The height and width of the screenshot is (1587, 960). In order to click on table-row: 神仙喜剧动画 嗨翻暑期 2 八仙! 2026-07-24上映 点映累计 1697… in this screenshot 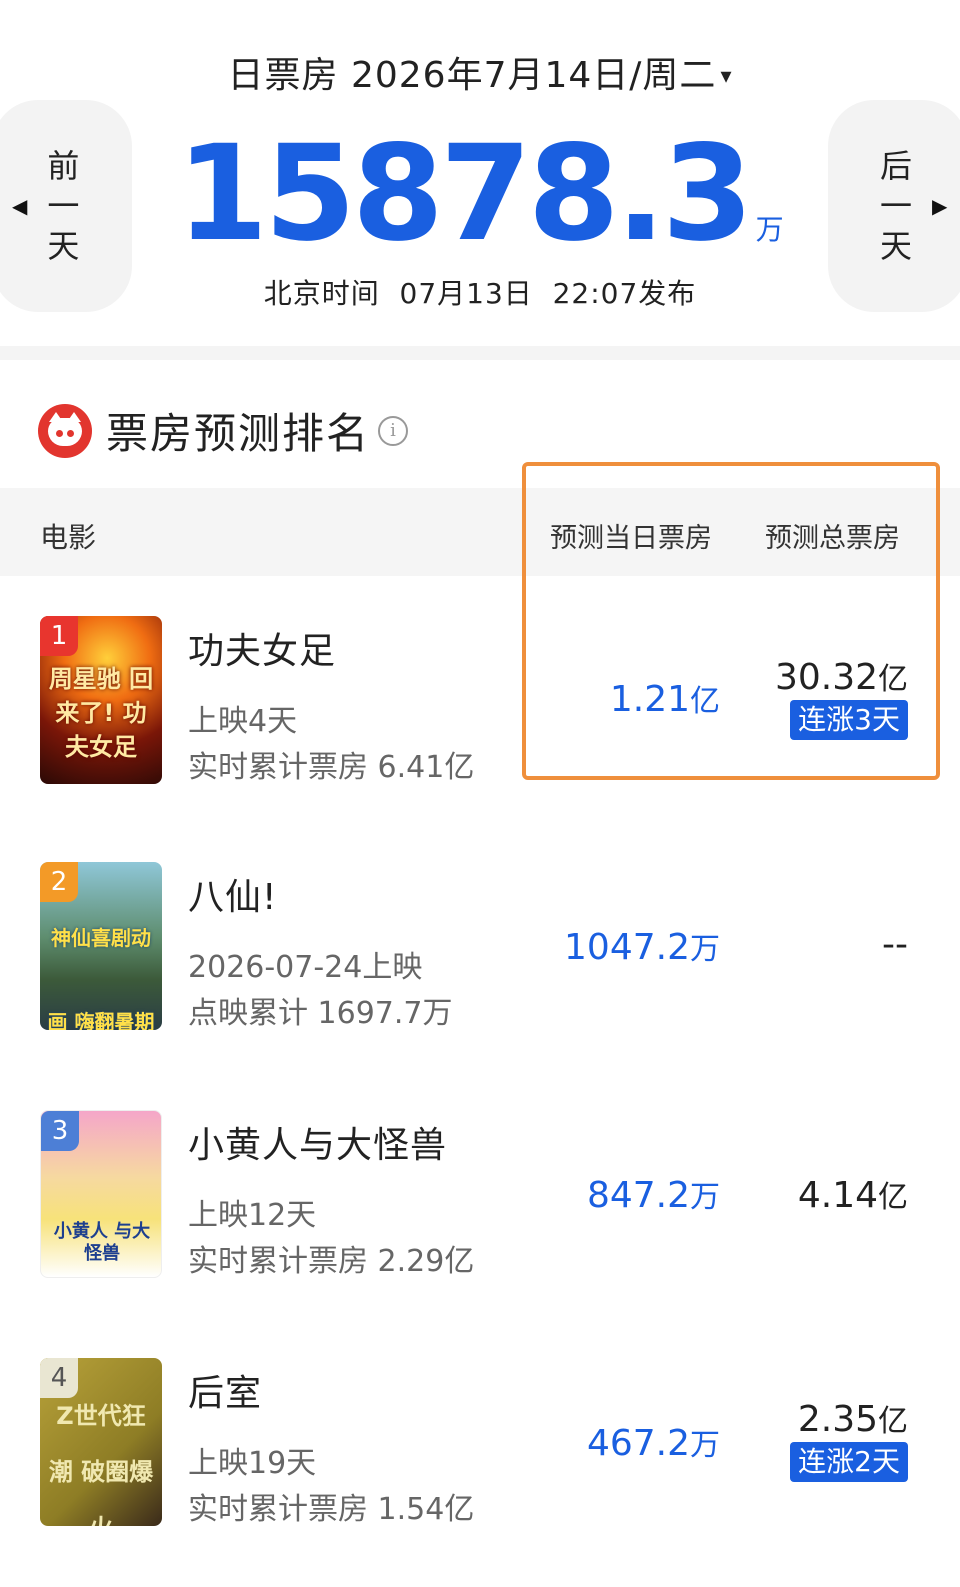, I will do `click(480, 952)`.